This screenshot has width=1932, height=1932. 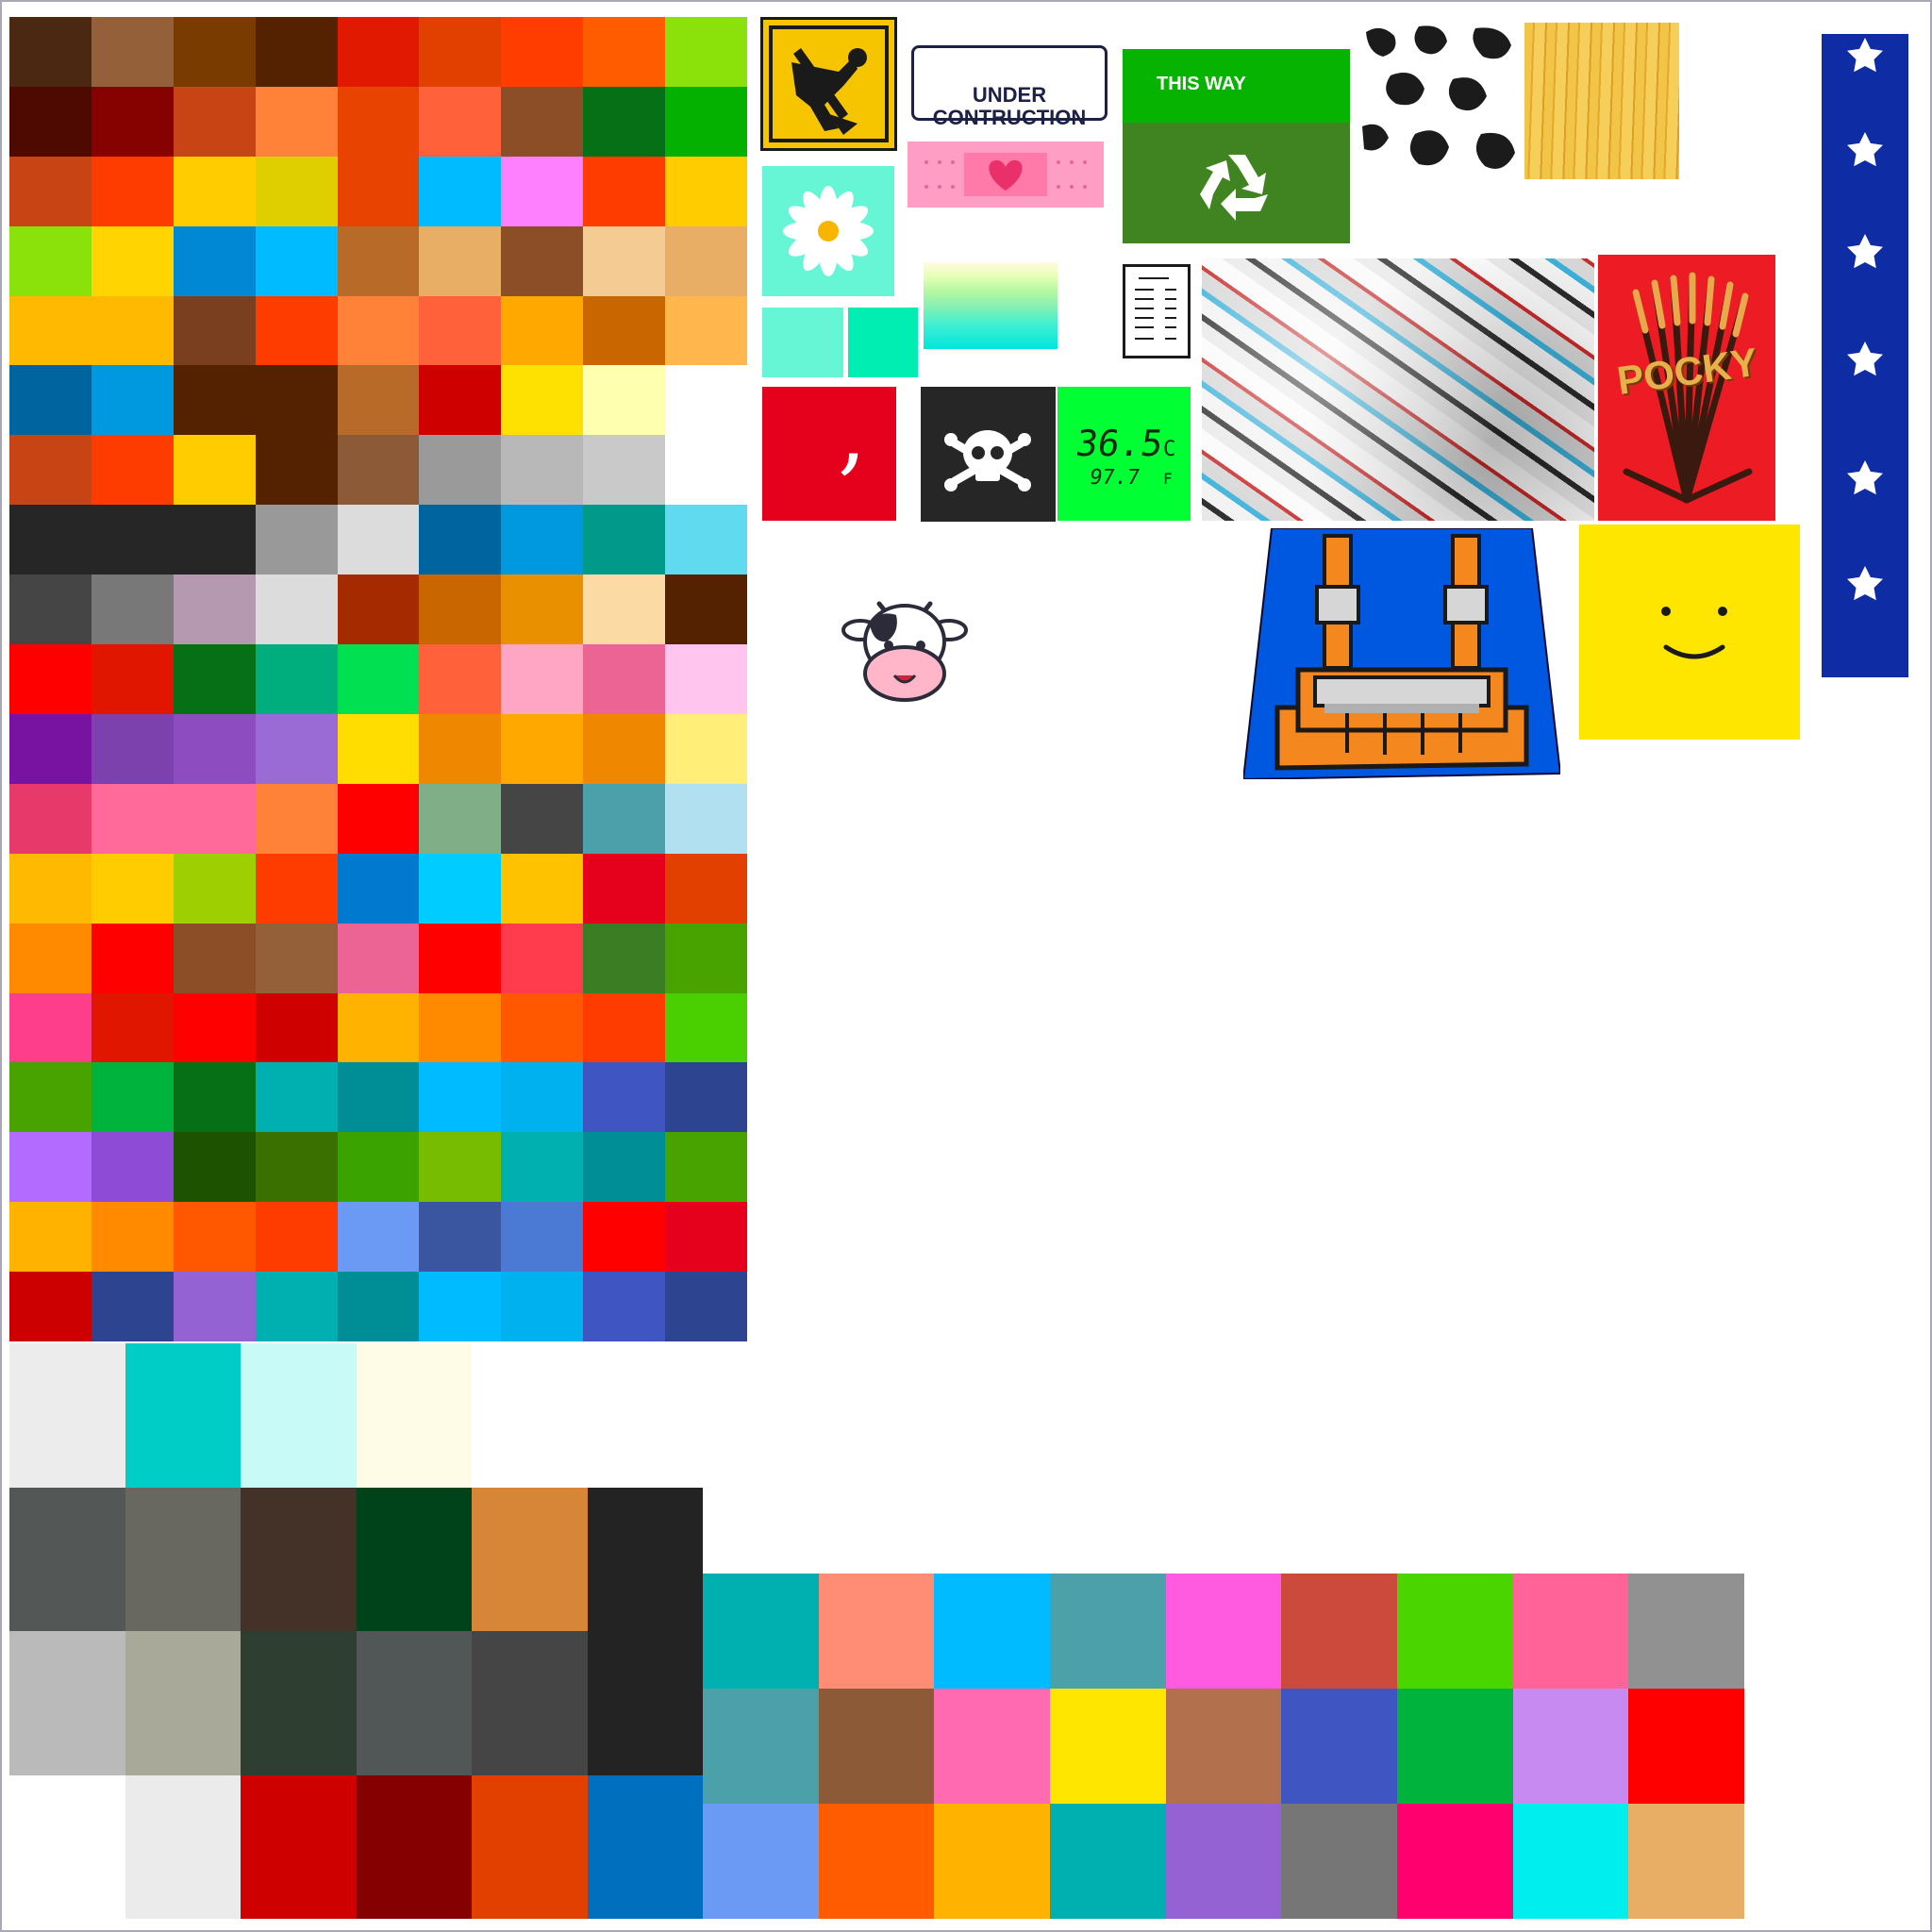 I want to click on worker-sign, so click(x=828, y=84).